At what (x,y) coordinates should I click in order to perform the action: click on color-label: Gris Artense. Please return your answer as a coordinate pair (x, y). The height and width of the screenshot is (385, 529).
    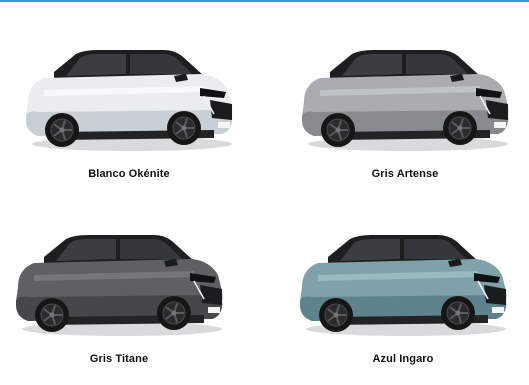
    Looking at the image, I should click on (405, 174).